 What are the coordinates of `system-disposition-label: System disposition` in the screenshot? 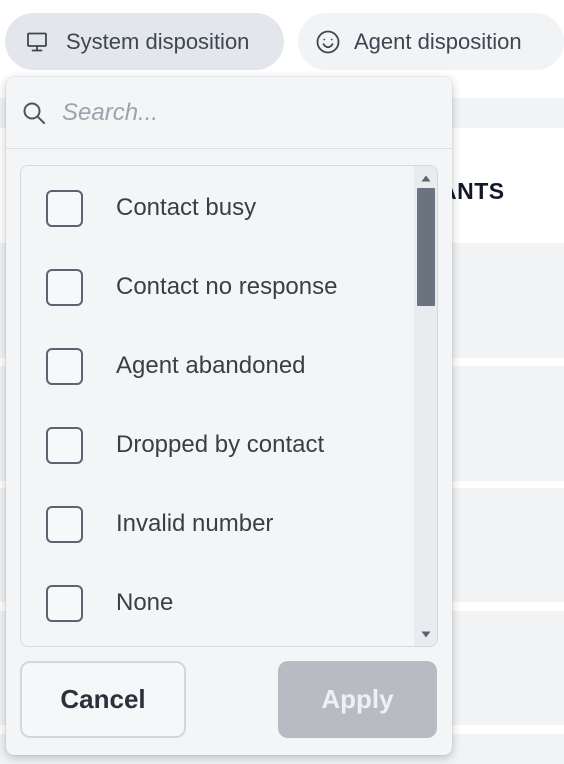 It's located at (158, 41).